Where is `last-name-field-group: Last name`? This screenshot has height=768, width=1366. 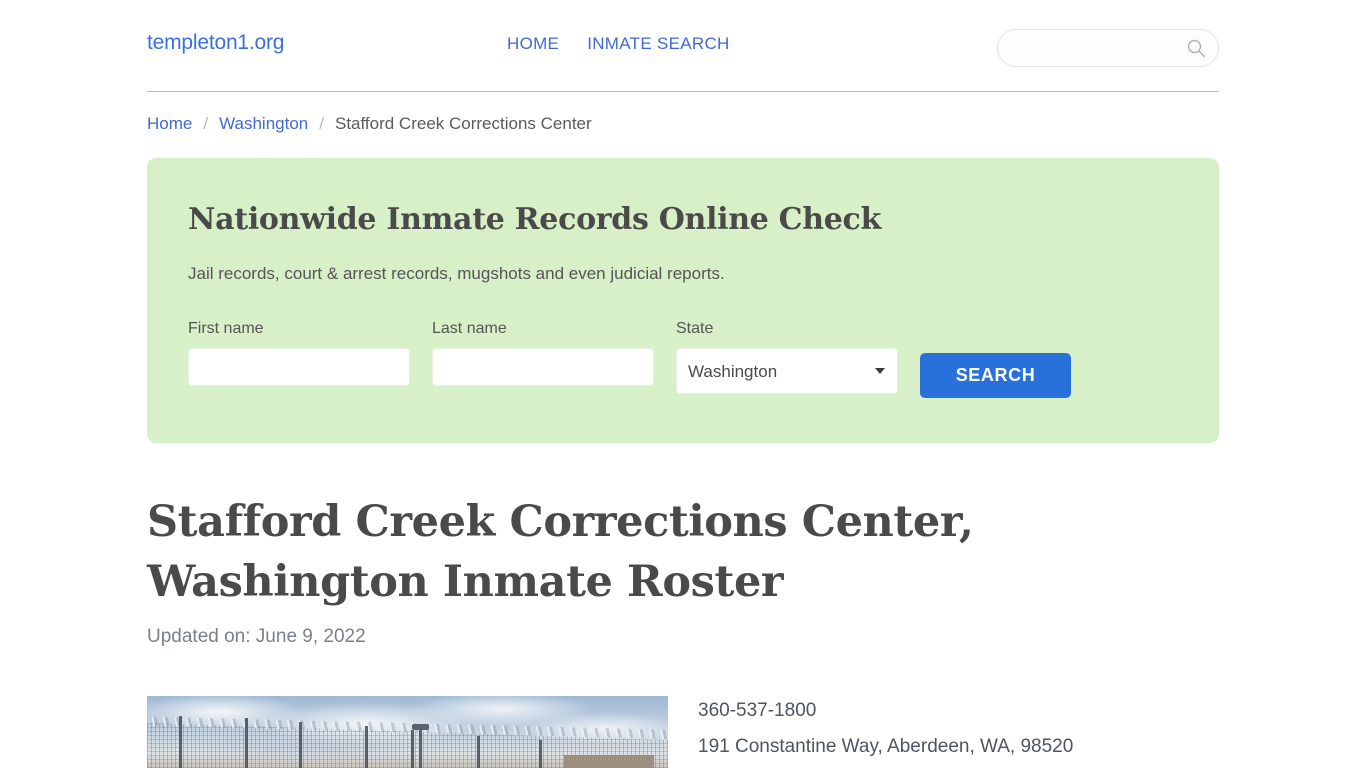
last-name-field-group: Last name is located at coordinates (543, 353).